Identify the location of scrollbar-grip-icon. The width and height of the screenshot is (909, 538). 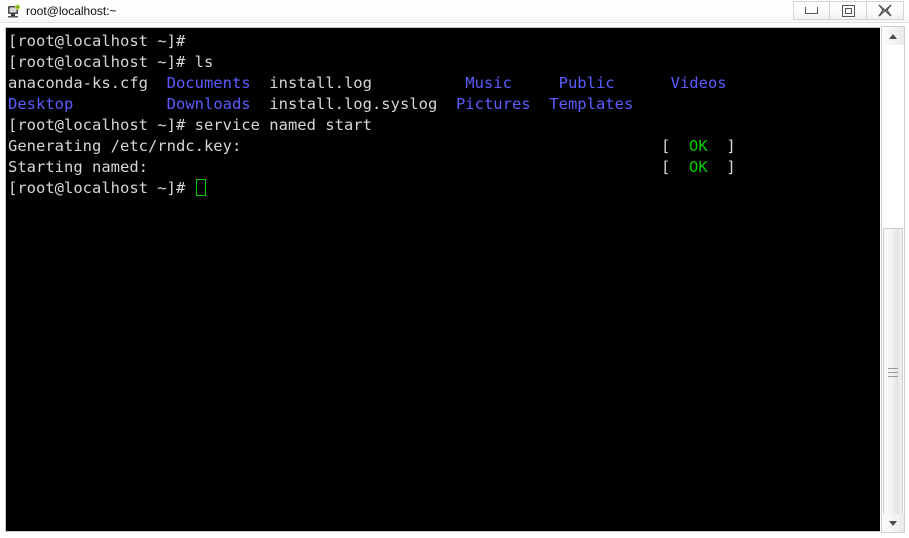
(893, 372).